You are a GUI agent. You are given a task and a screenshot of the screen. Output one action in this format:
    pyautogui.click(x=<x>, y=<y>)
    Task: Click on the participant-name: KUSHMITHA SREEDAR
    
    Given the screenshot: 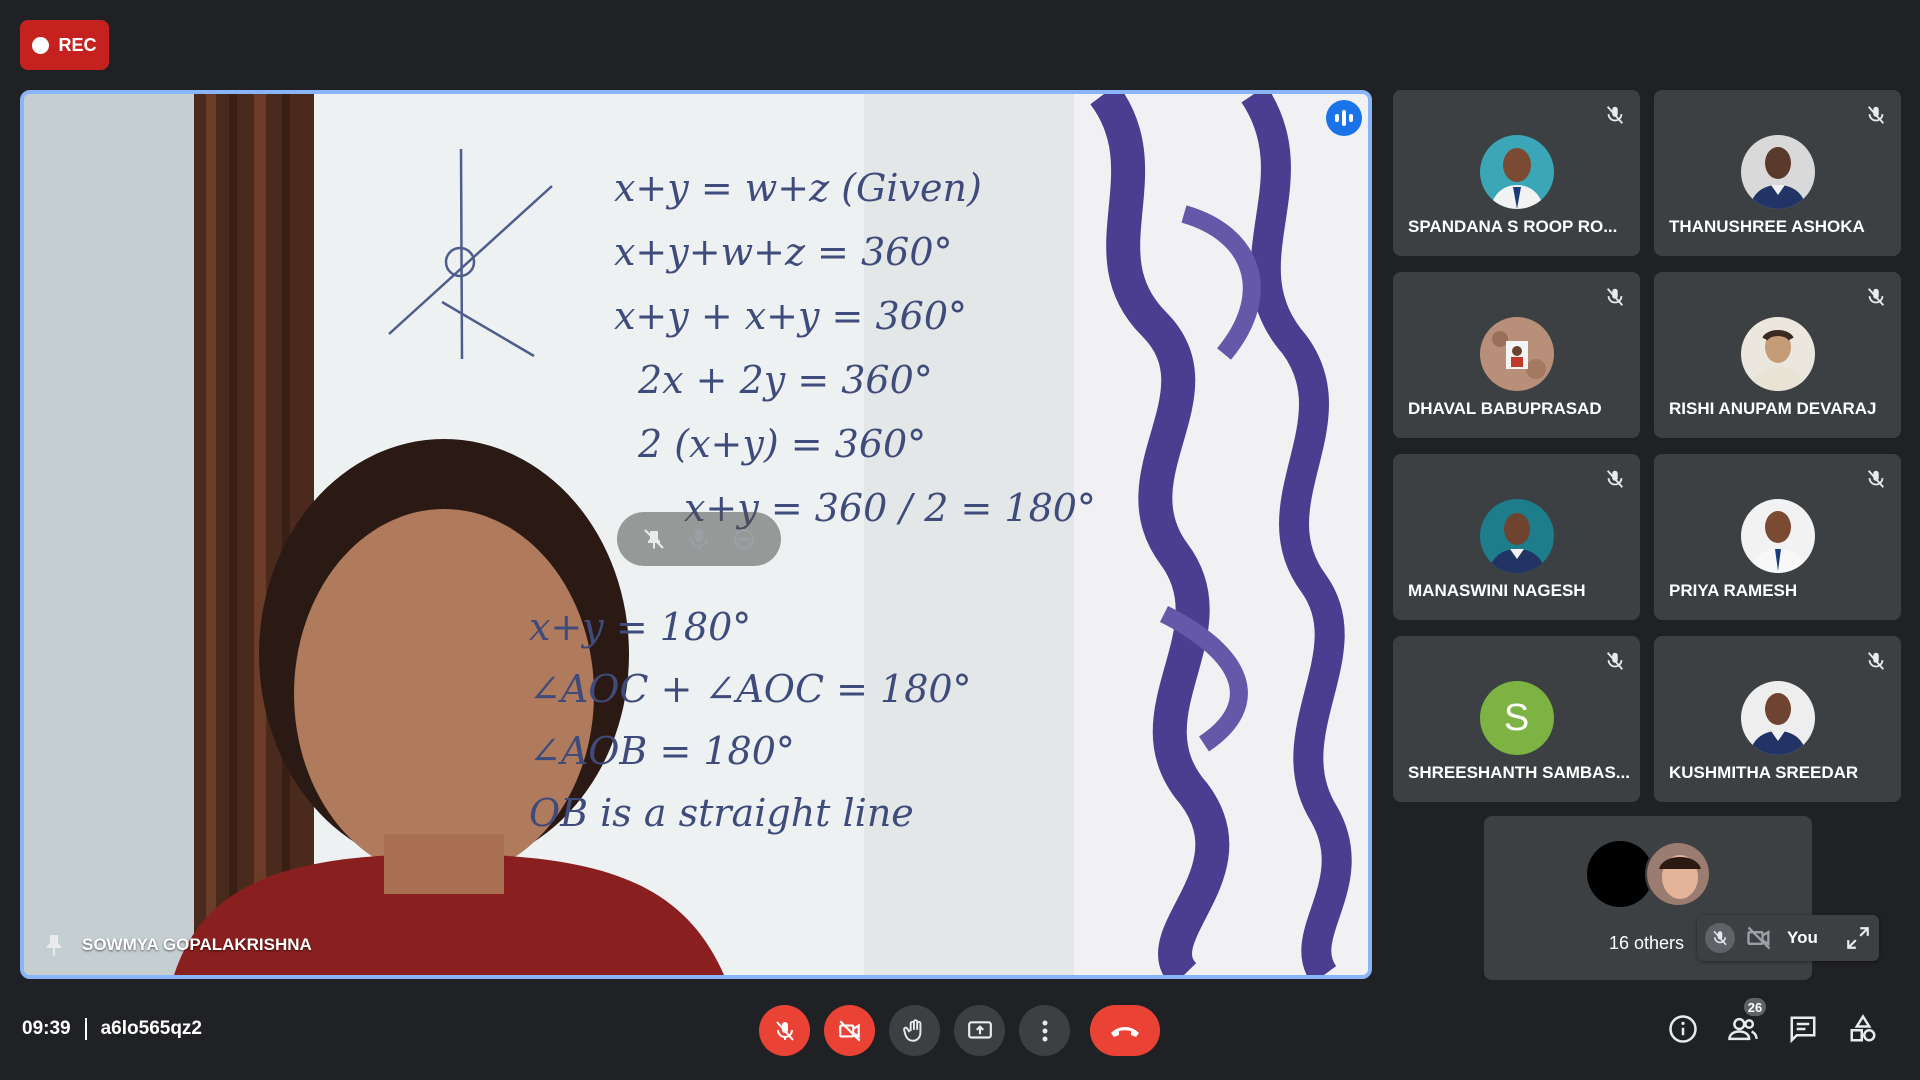 What is the action you would take?
    pyautogui.click(x=1764, y=772)
    